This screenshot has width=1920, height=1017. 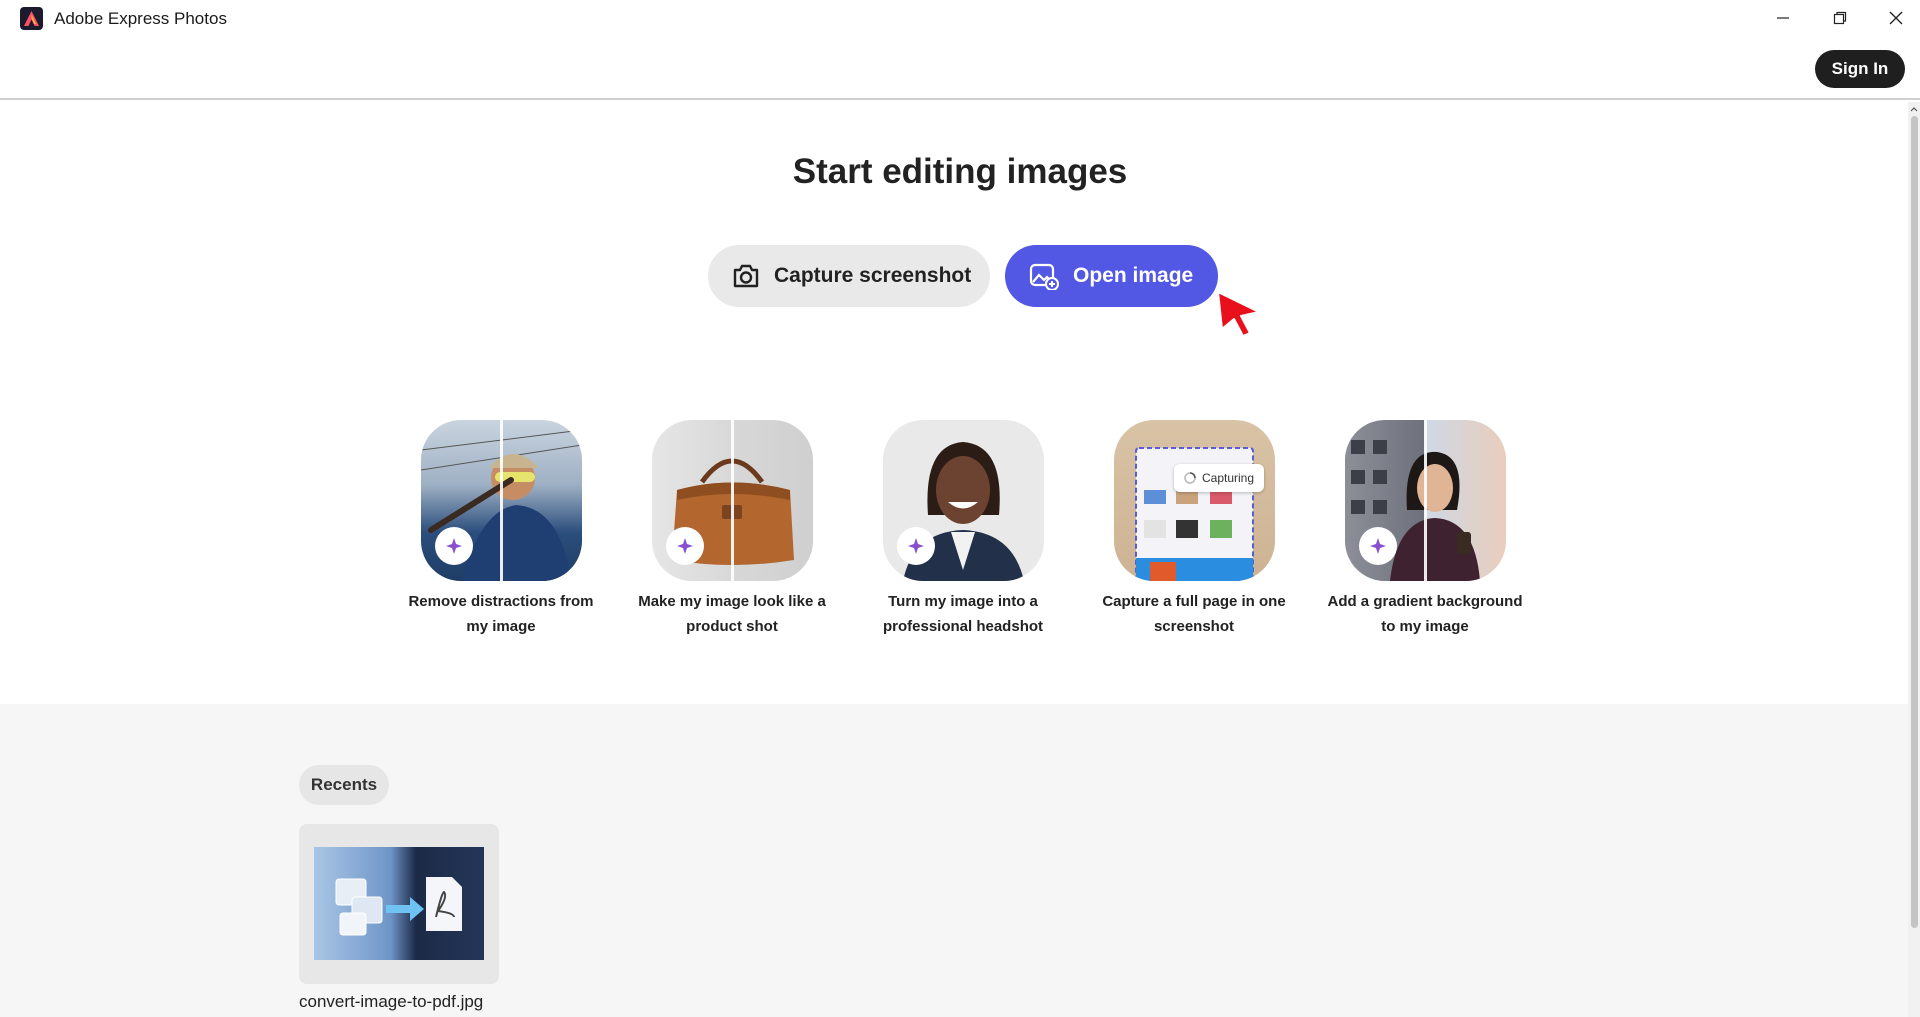 I want to click on quick-action-gradient-background: Add a gradient background to my image, so click(x=1425, y=529).